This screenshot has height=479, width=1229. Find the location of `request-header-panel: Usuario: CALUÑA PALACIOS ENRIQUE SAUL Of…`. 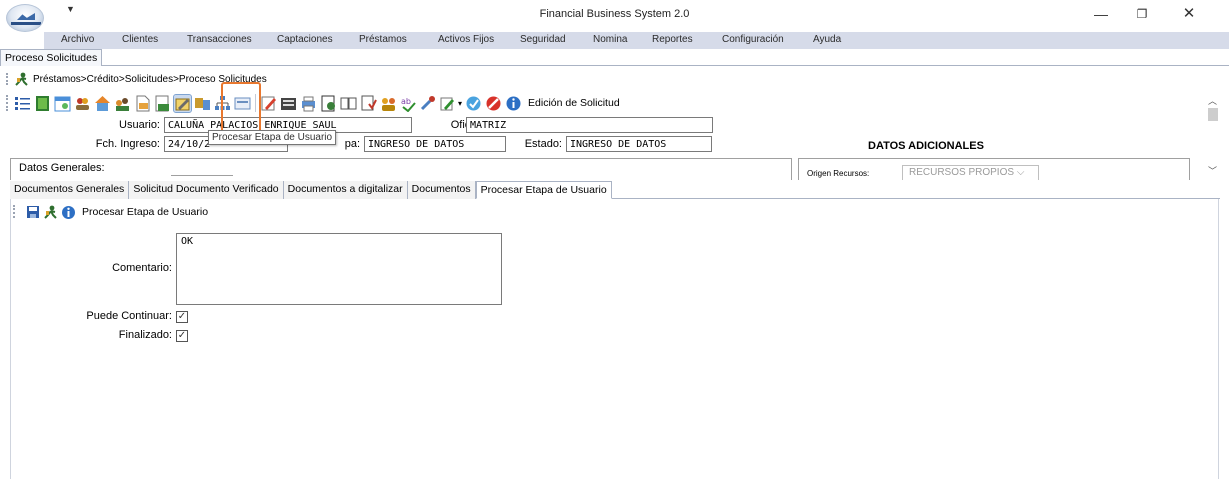

request-header-panel: Usuario: CALUÑA PALACIOS ENRIQUE SAUL Of… is located at coordinates (606, 147).